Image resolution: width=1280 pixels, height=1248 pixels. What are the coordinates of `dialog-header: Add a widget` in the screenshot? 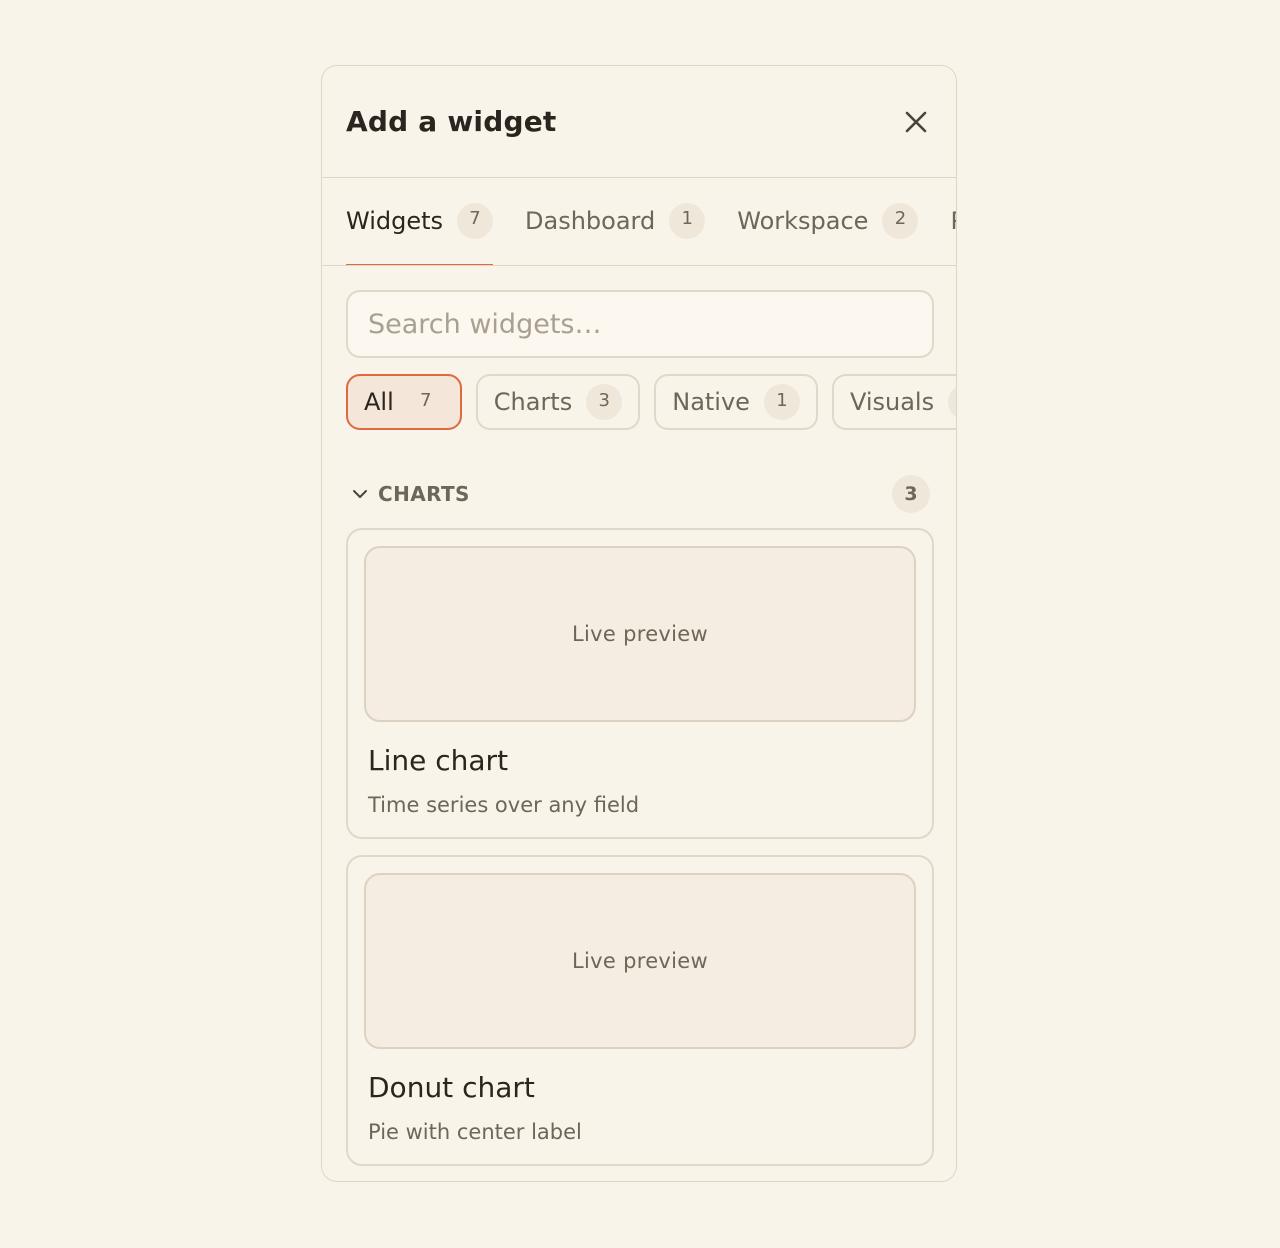 It's located at (639, 122).